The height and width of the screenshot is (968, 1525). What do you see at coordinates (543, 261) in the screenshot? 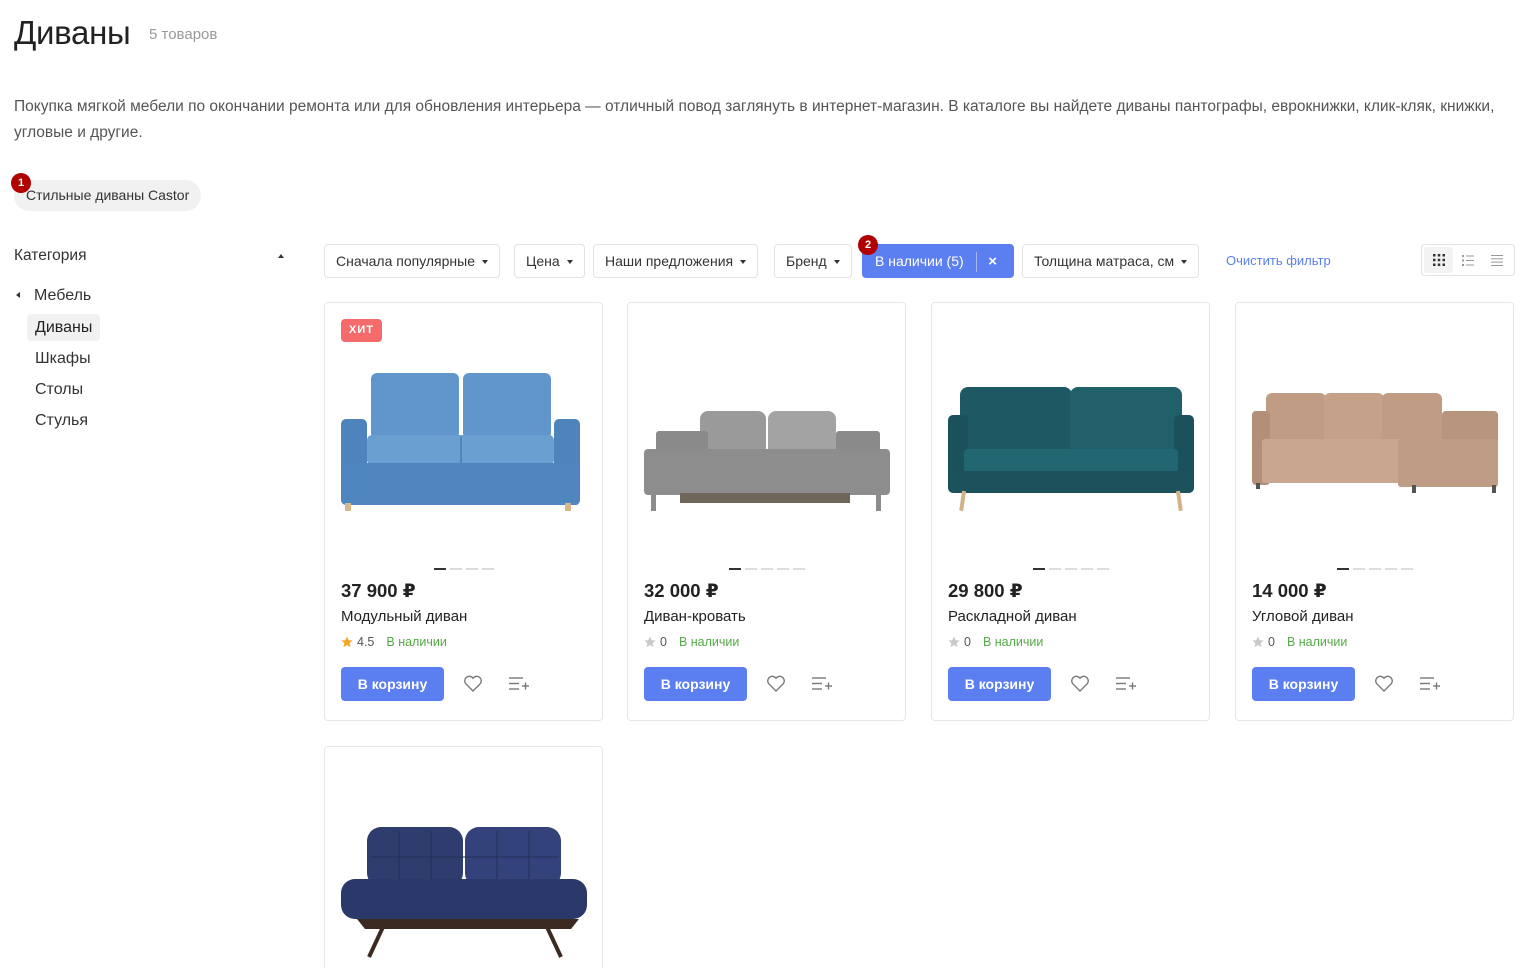
I see `price-filter-label: Цена` at bounding box center [543, 261].